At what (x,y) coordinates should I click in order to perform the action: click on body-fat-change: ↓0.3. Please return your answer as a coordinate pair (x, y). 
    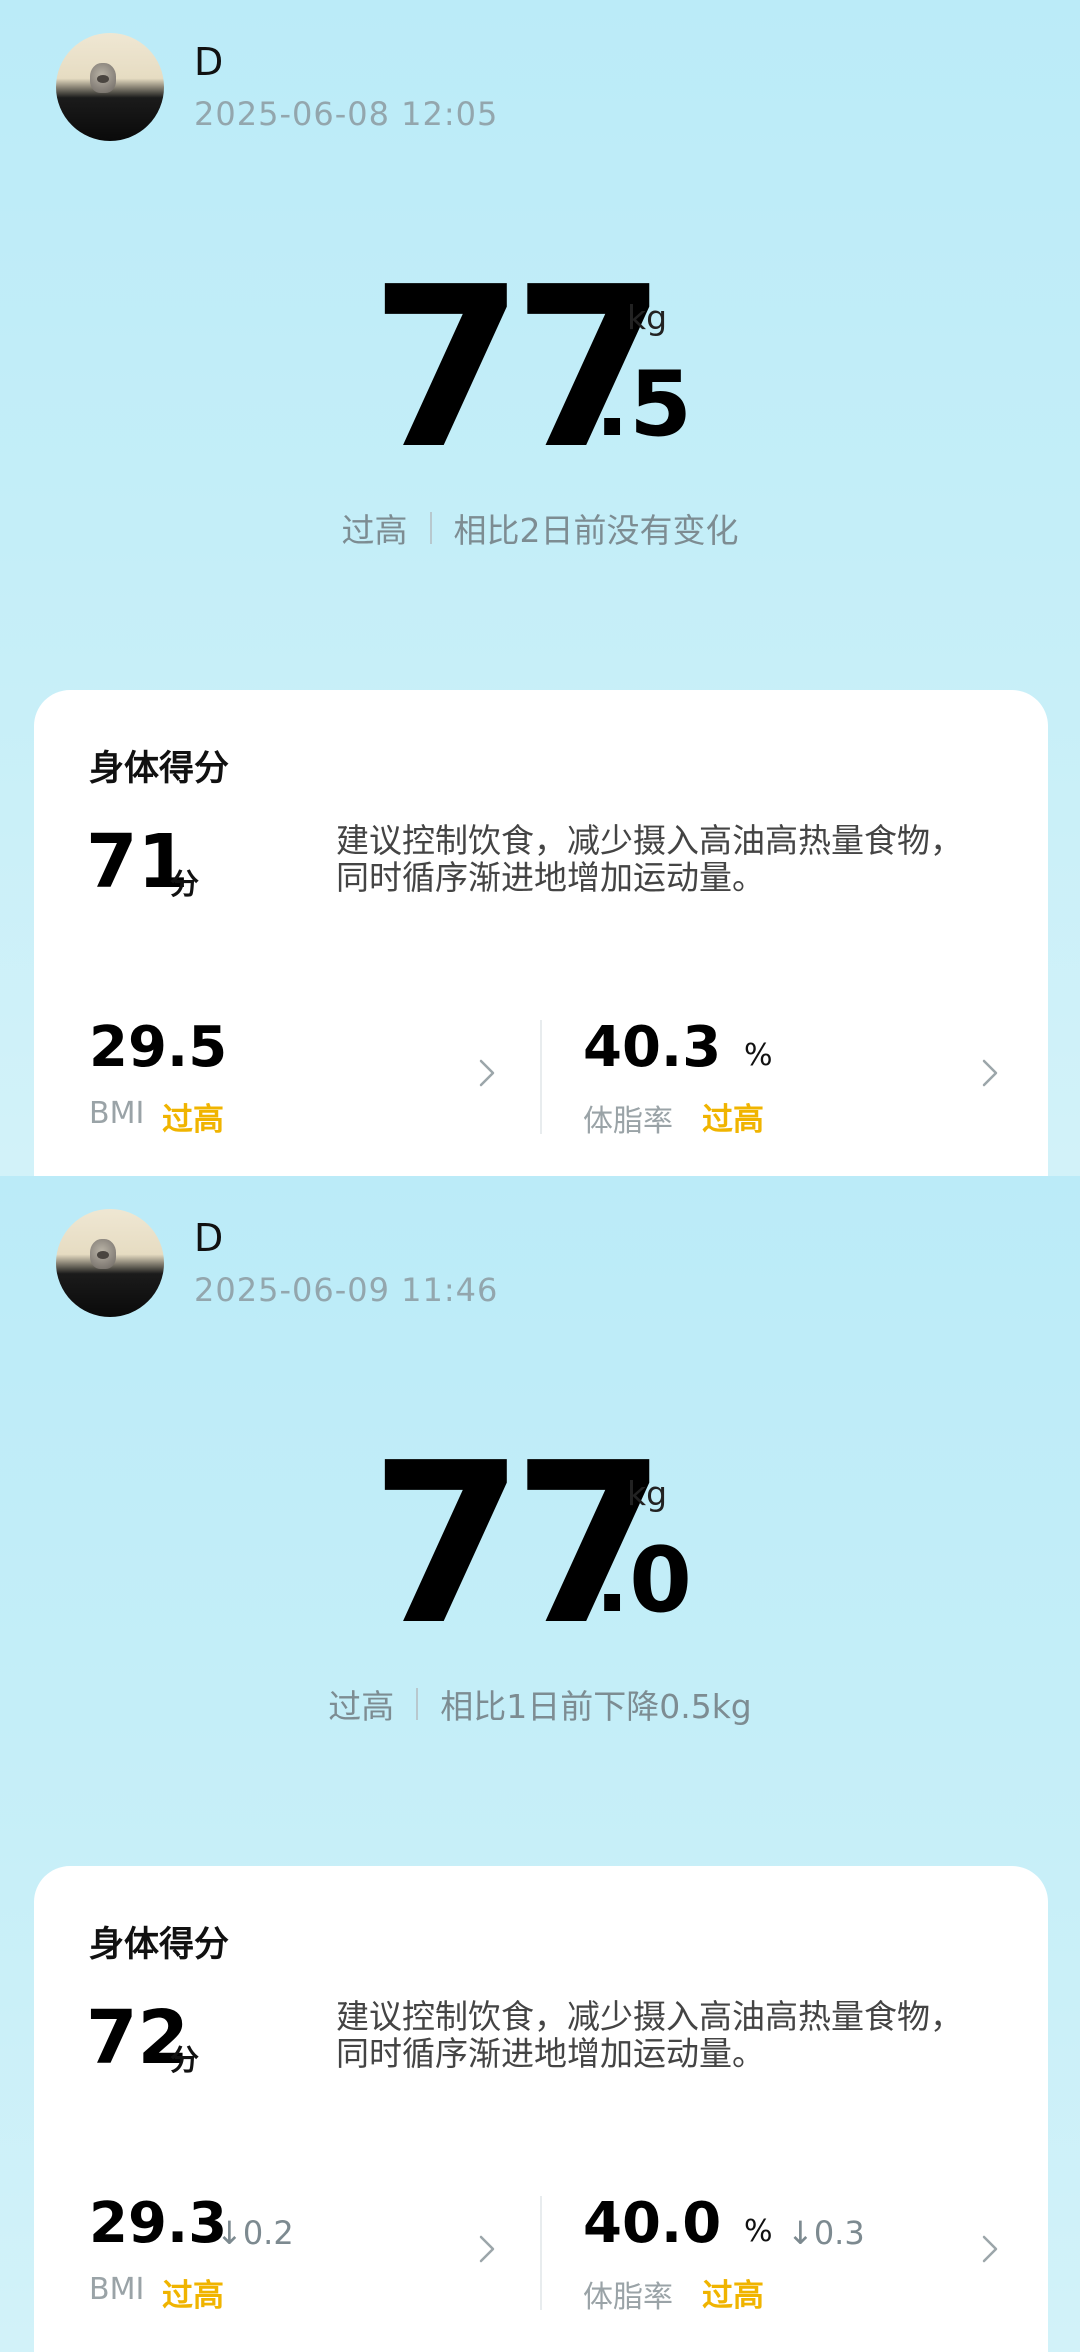
    Looking at the image, I should click on (826, 2233).